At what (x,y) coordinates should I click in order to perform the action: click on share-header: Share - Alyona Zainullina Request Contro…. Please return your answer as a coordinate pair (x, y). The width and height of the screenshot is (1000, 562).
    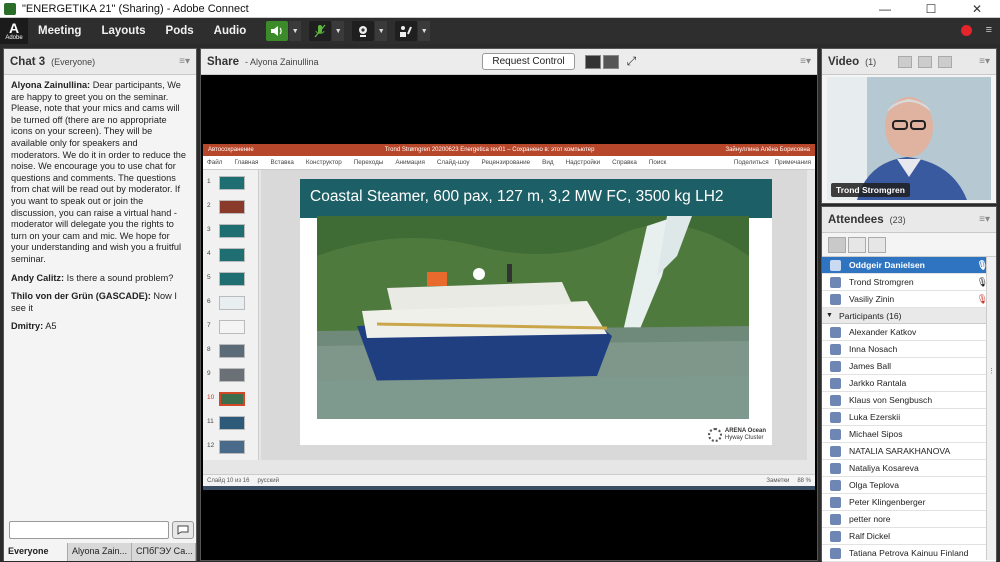
    Looking at the image, I should click on (509, 62).